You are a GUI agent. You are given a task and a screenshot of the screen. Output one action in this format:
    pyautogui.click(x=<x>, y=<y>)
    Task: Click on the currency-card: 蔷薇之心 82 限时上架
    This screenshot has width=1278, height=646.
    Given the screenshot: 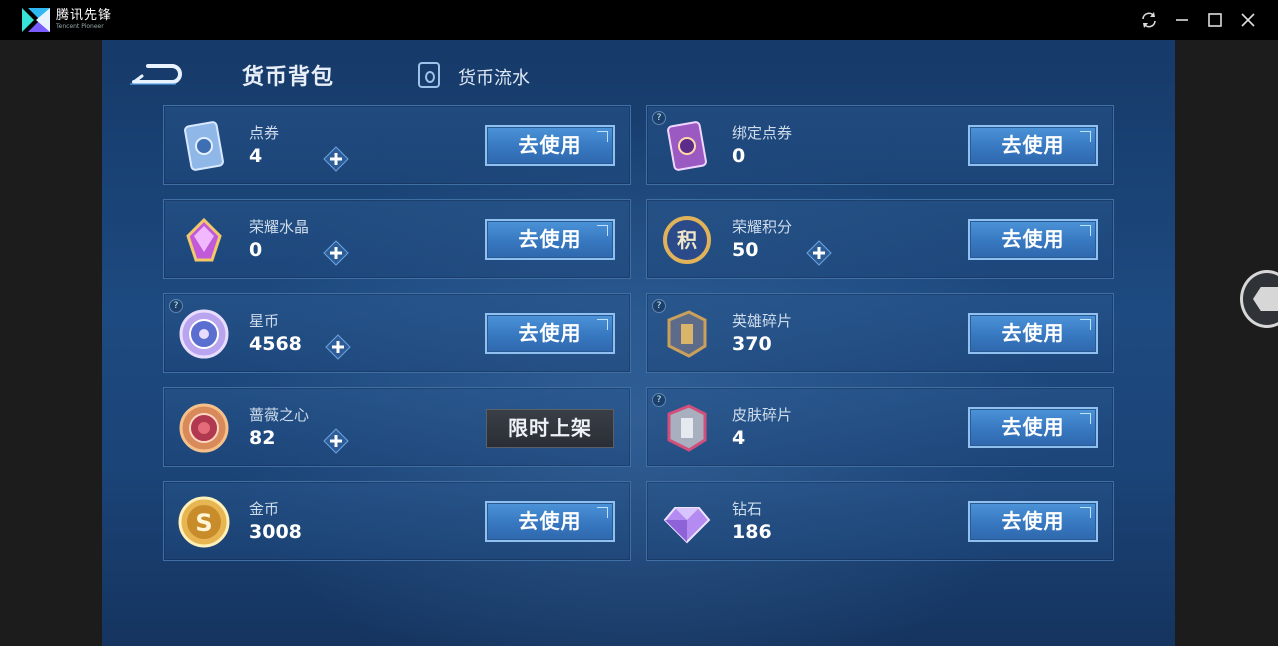 What is the action you would take?
    pyautogui.click(x=397, y=427)
    